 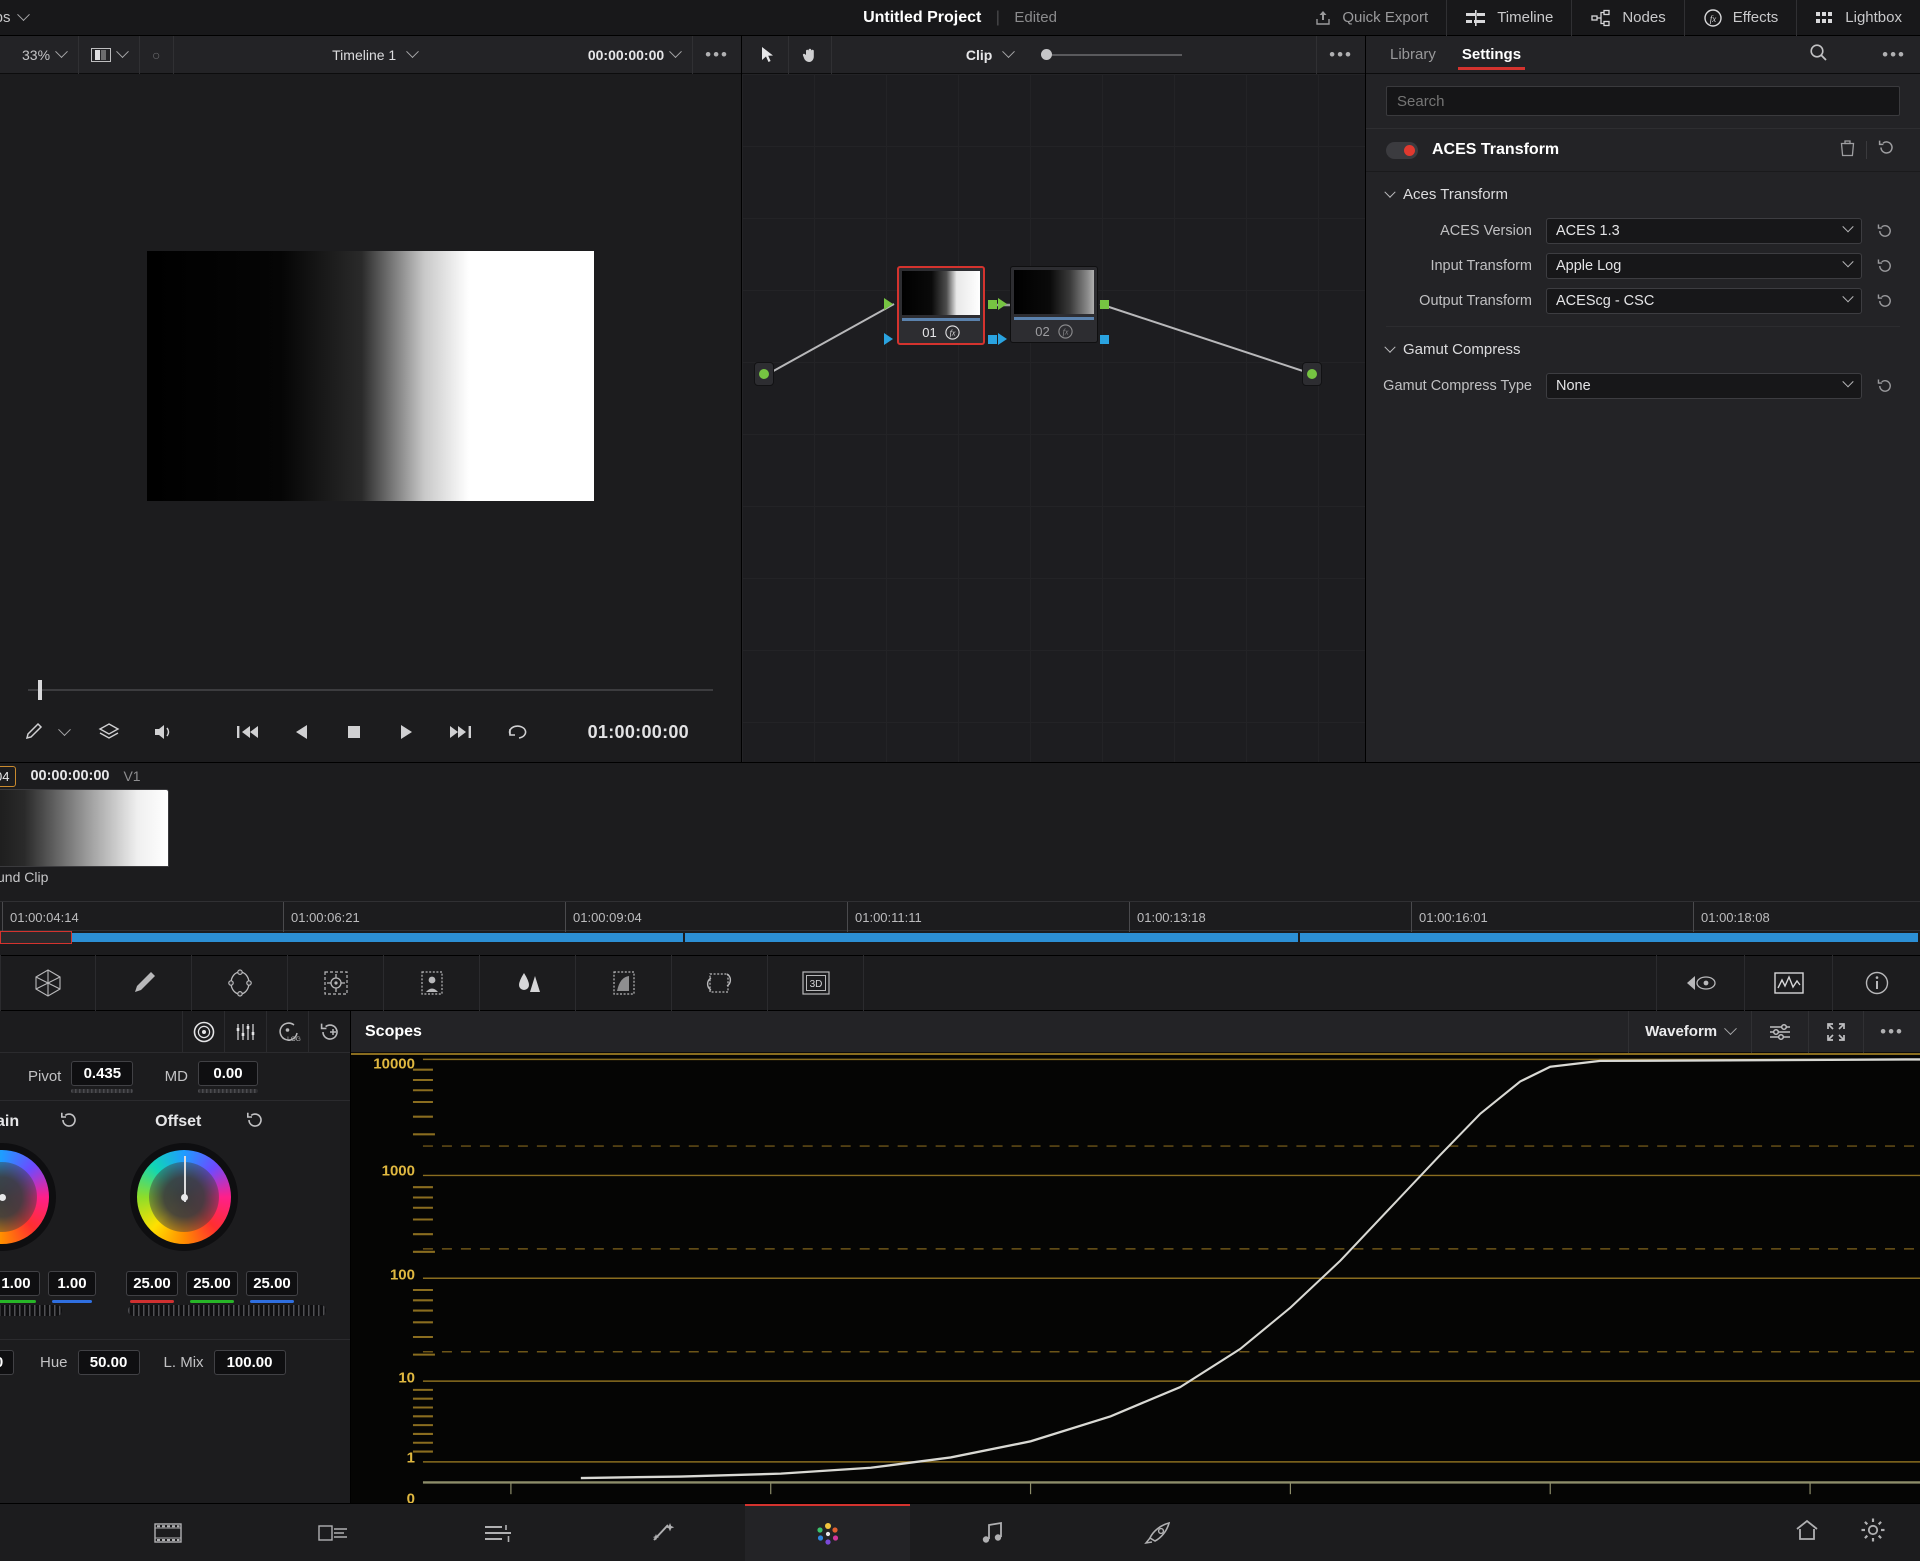 I want to click on search-input, so click(x=1643, y=101).